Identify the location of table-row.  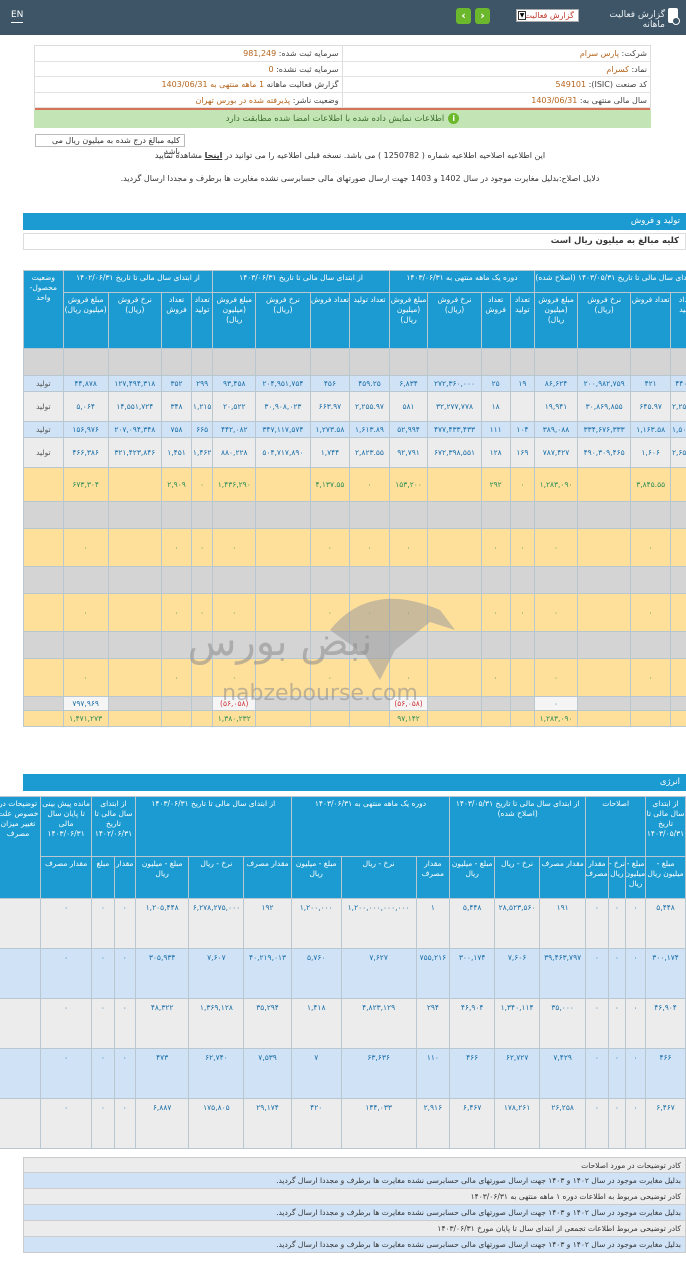
(354, 580).